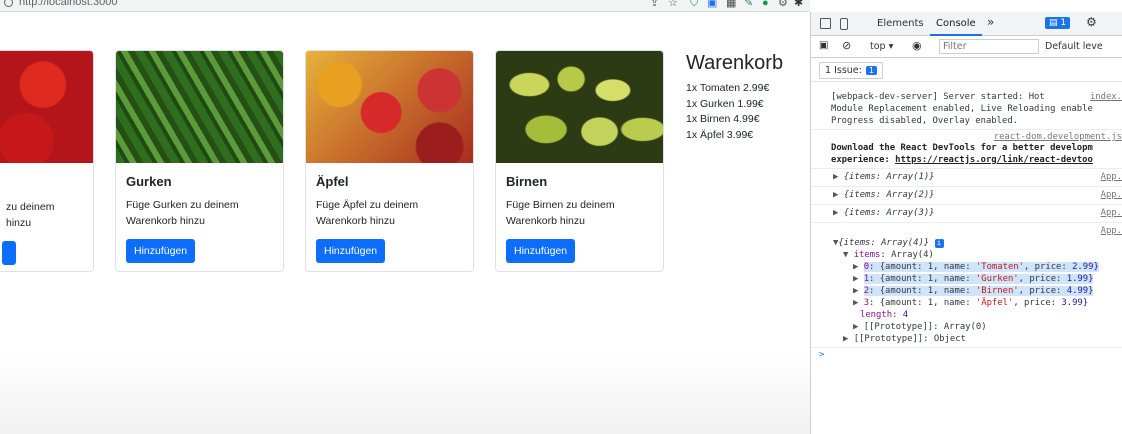 The image size is (1122, 434). Describe the element at coordinates (654, 4) in the screenshot. I see `share-icon: ⇪` at that location.